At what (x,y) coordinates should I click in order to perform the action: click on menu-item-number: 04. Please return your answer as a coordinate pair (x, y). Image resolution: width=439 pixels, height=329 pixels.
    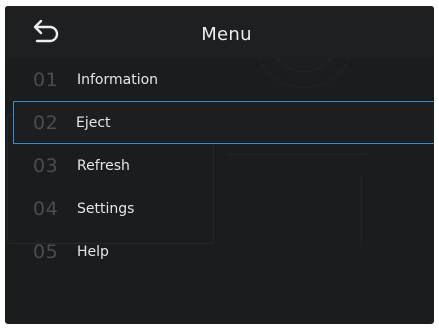
    Looking at the image, I should click on (46, 208).